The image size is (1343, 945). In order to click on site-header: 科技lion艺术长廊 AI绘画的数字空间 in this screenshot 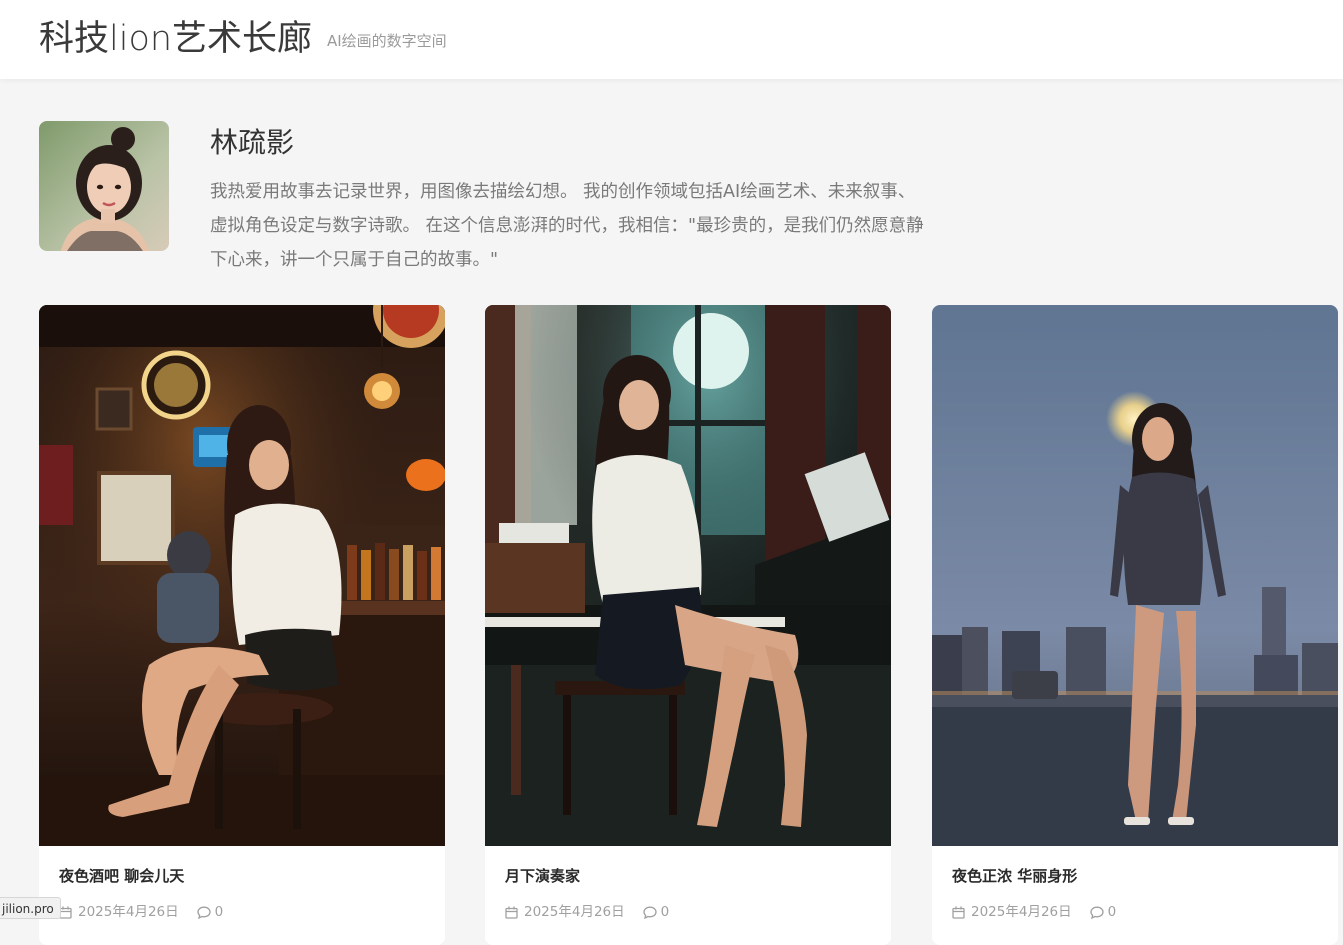, I will do `click(671, 39)`.